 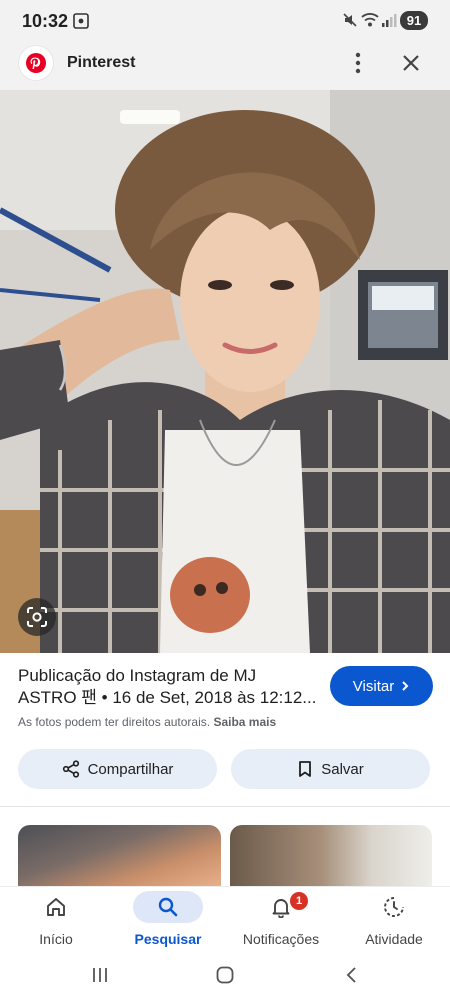 I want to click on save-button-label: Salvar, so click(x=342, y=769).